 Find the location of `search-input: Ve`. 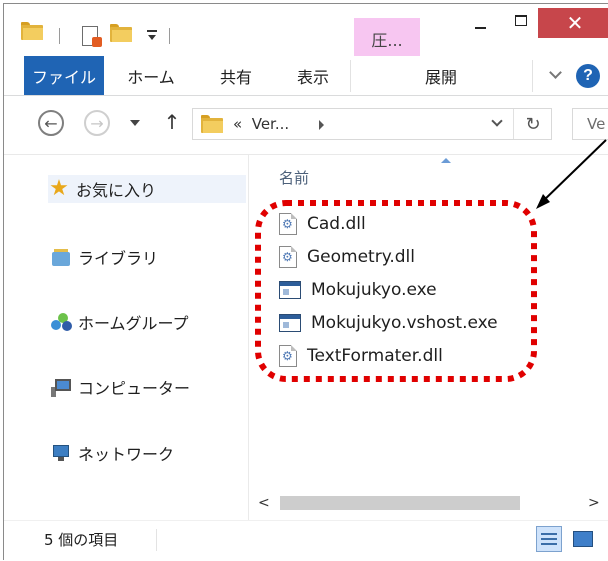

search-input: Ve is located at coordinates (590, 124).